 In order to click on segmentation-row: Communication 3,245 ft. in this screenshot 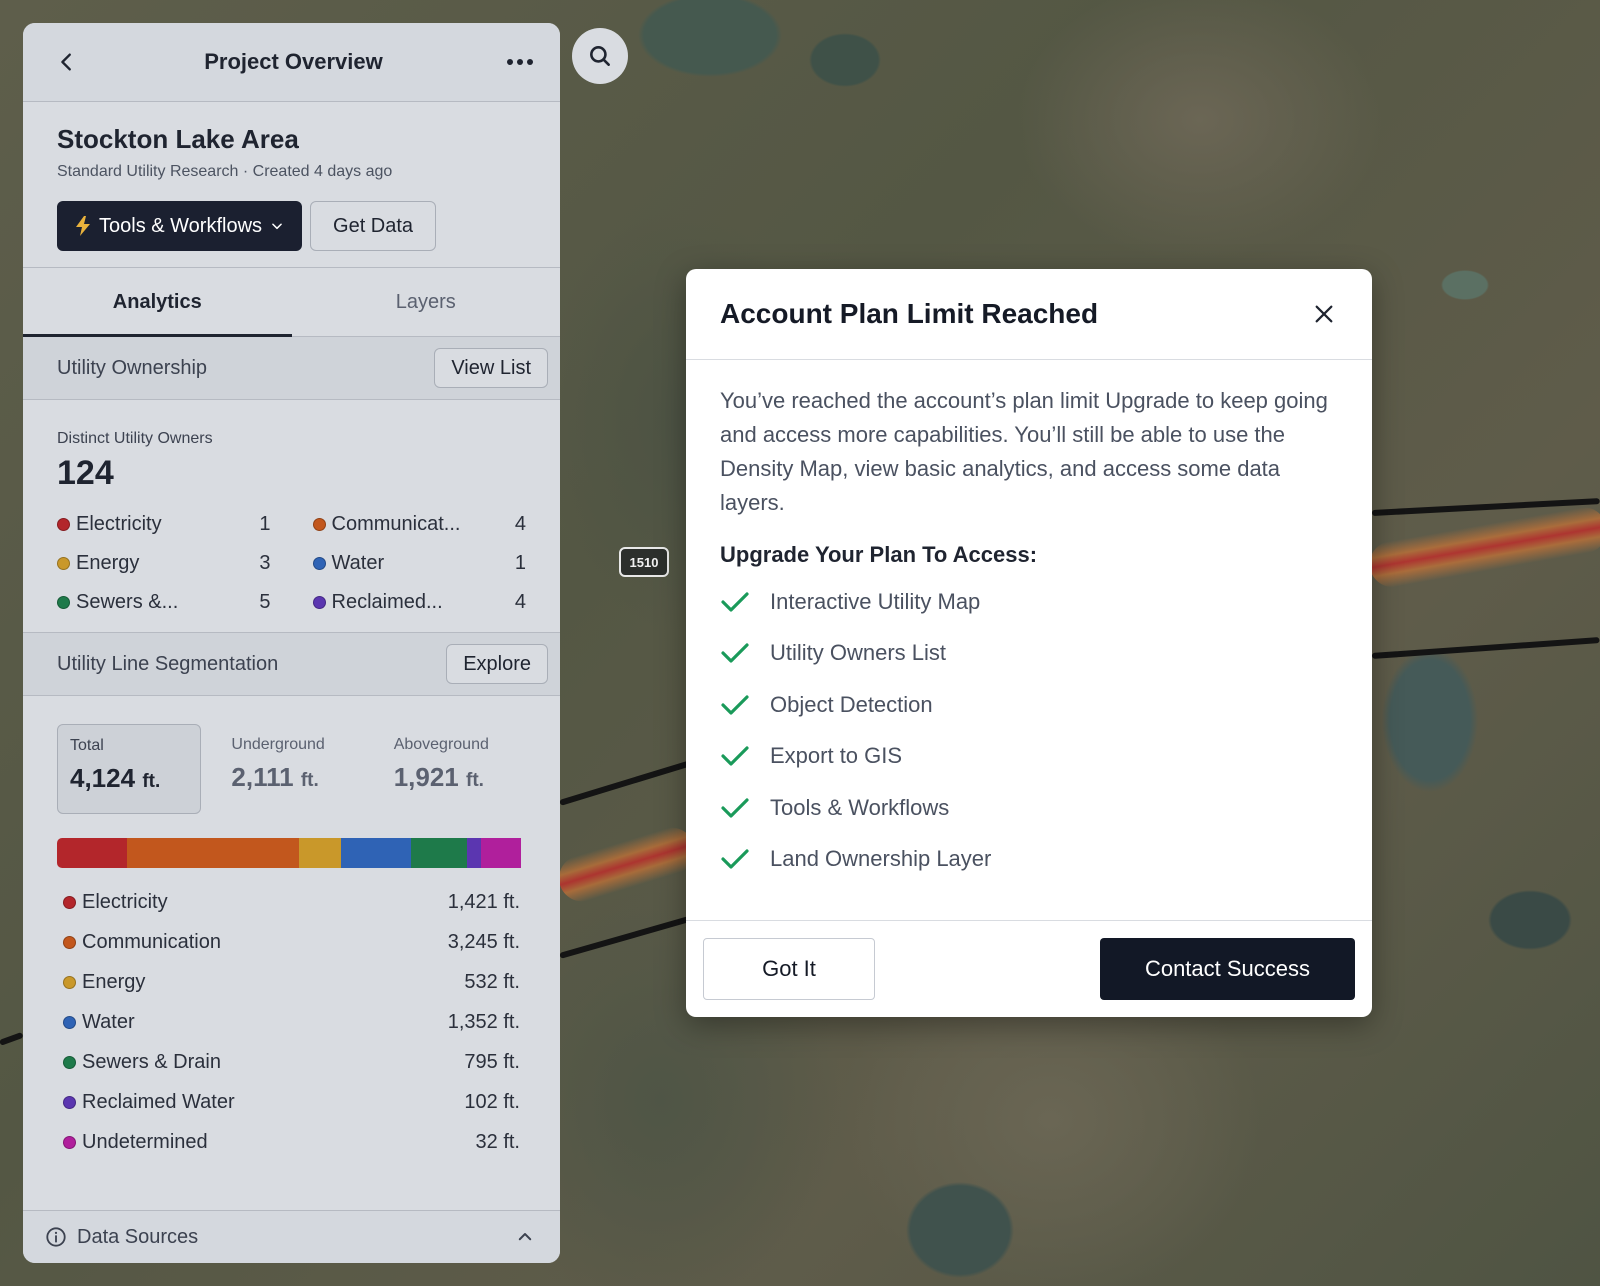, I will do `click(291, 942)`.